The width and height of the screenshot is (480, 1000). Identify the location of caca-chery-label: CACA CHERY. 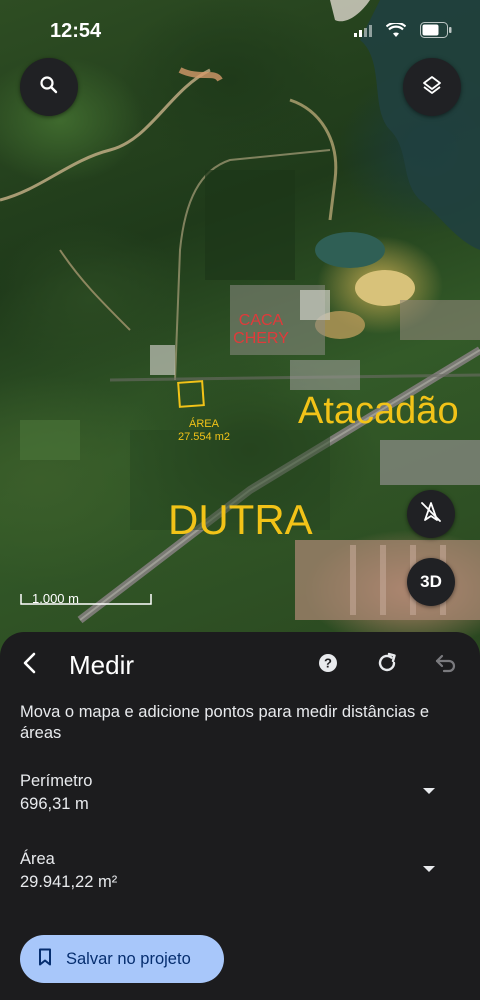
(261, 330).